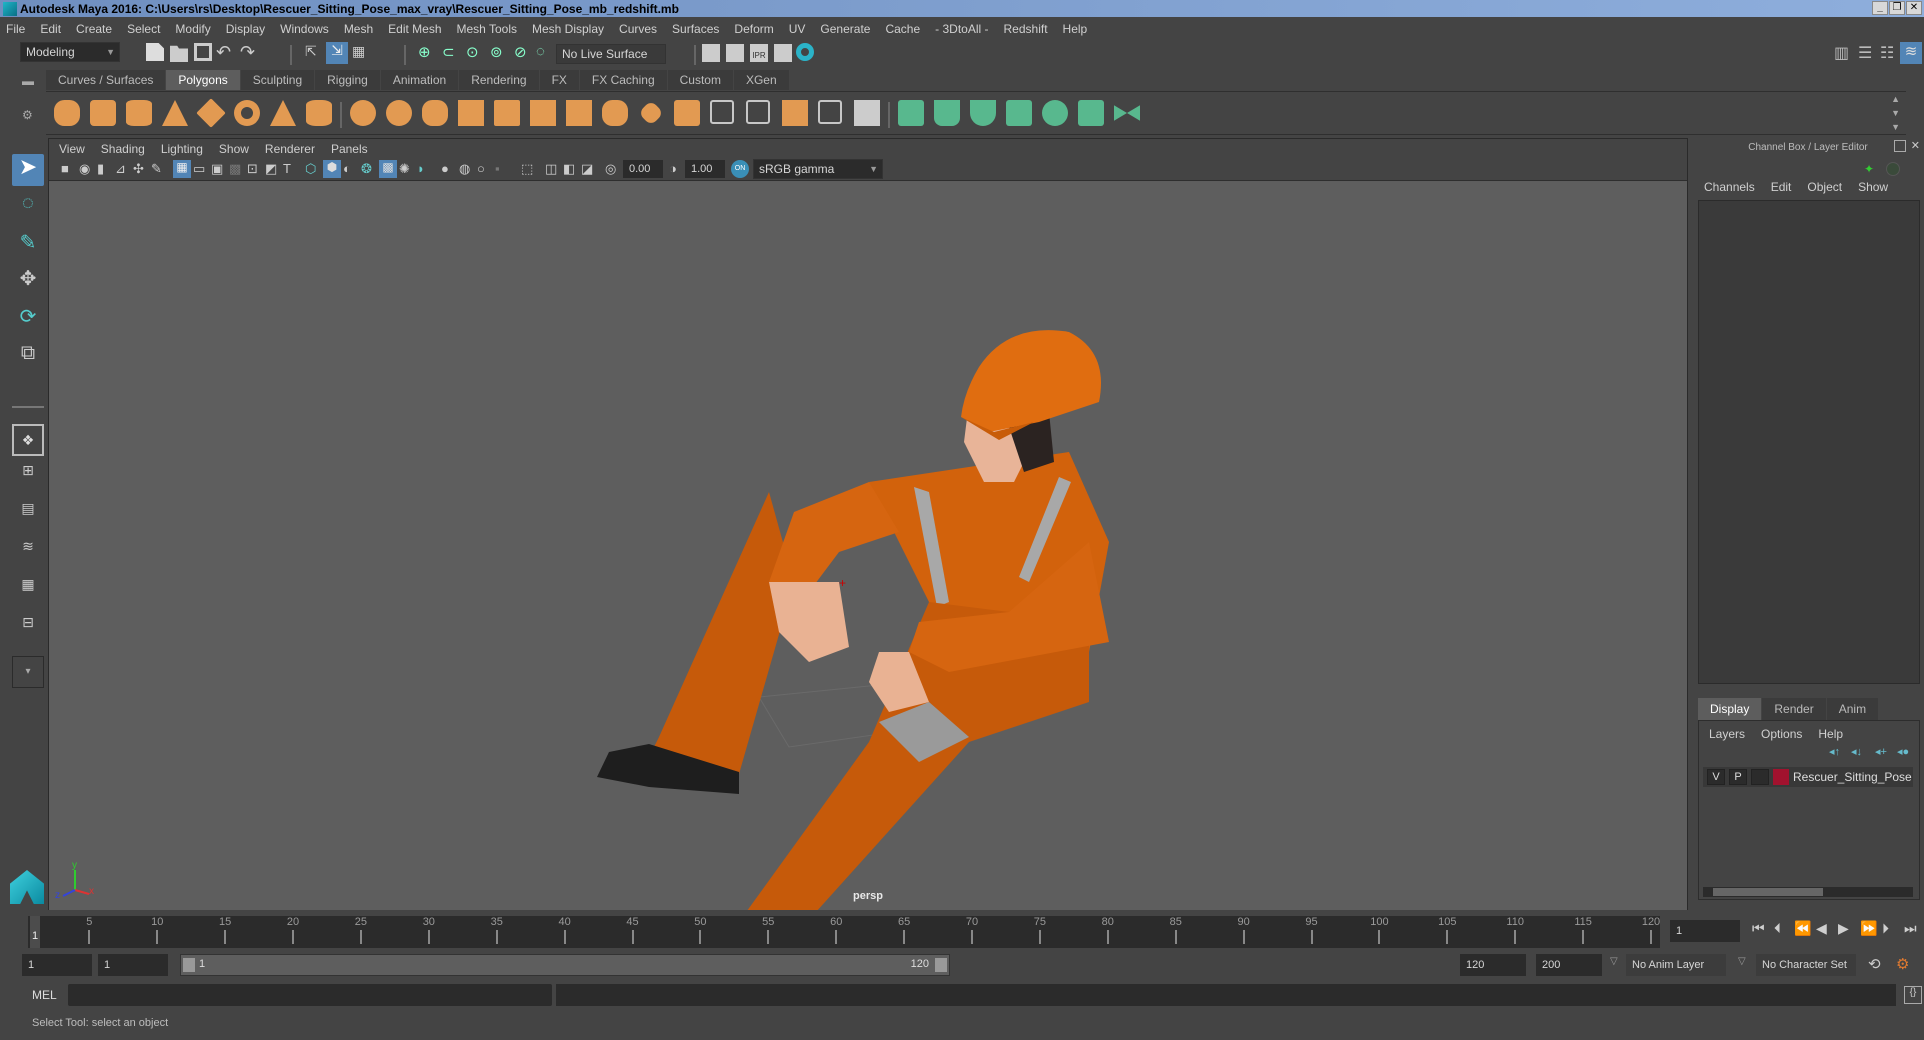  What do you see at coordinates (249, 52) in the screenshot?
I see `redo-icon: ↷` at bounding box center [249, 52].